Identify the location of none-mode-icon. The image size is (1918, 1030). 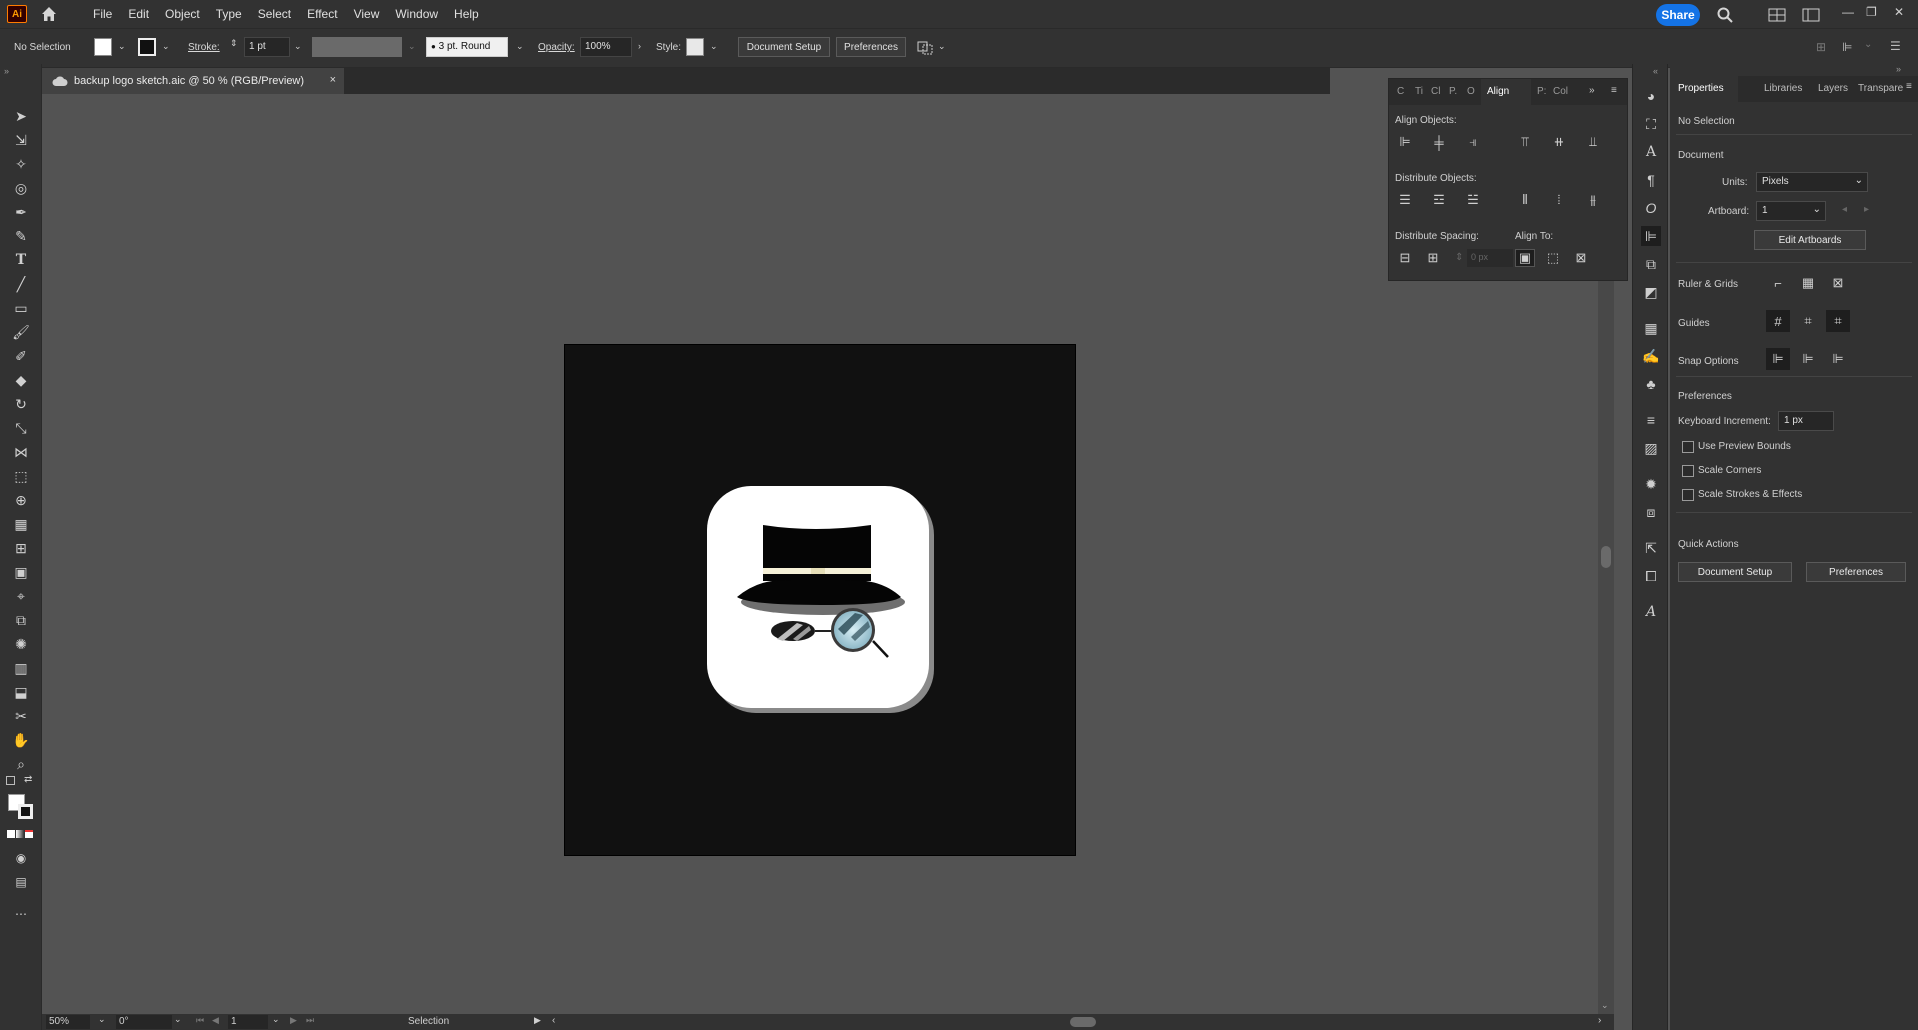
(29, 834).